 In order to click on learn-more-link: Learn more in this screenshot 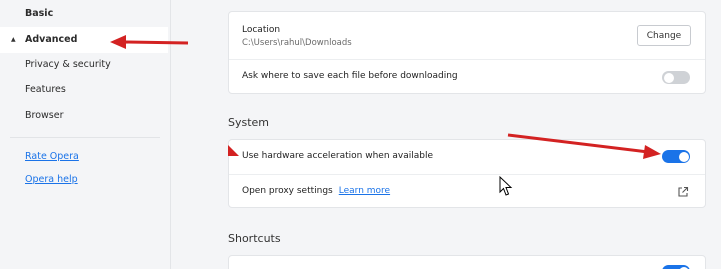, I will do `click(364, 191)`.